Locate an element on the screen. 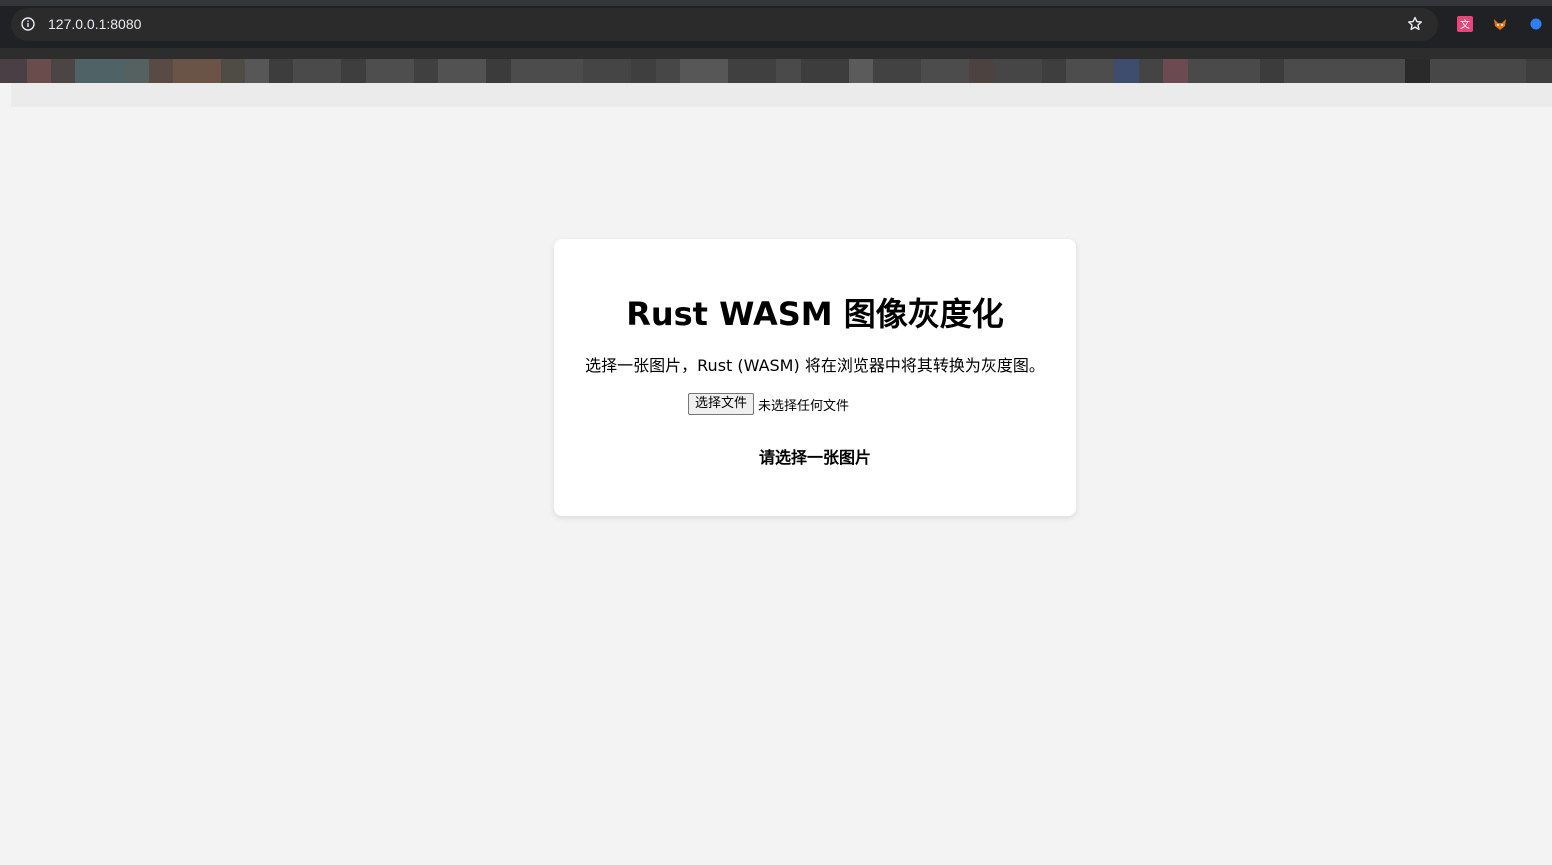  file-status-text: 未选择任何文件 is located at coordinates (804, 406).